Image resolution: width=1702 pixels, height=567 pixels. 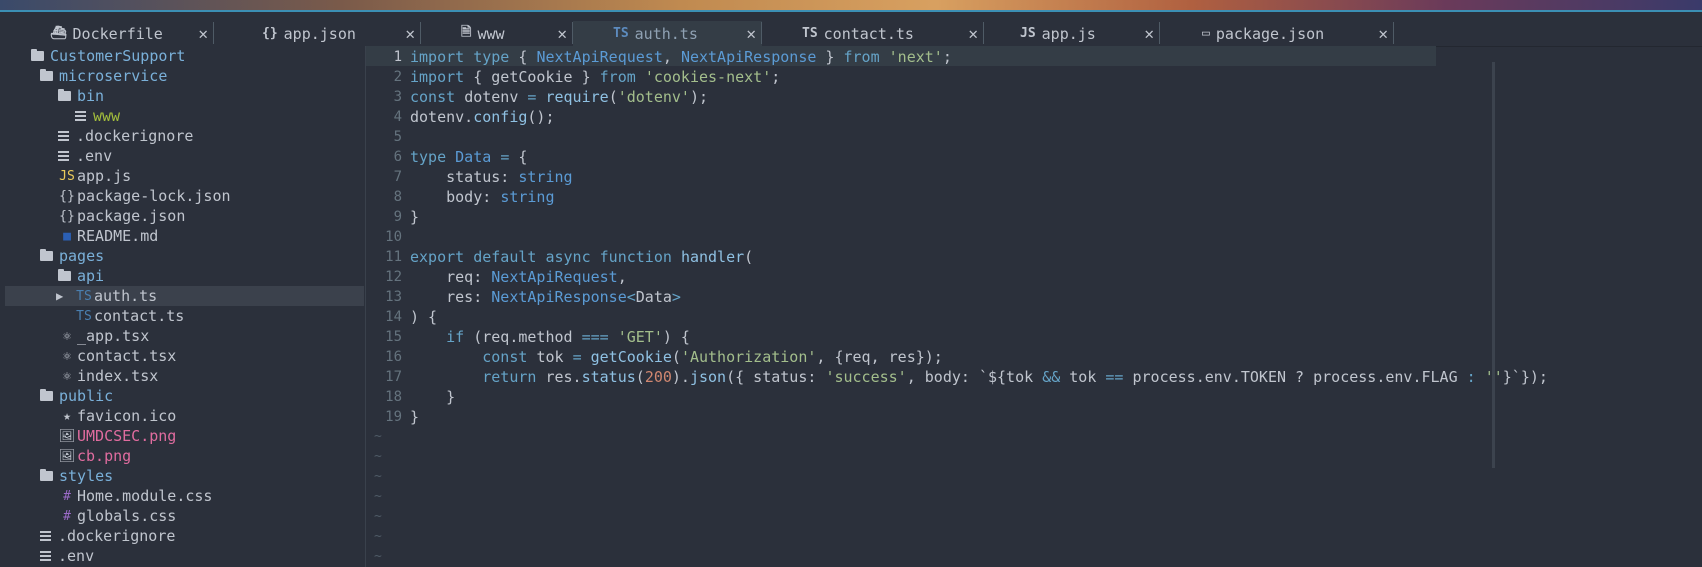 I want to click on code-token: , {req, res});, so click(x=879, y=357).